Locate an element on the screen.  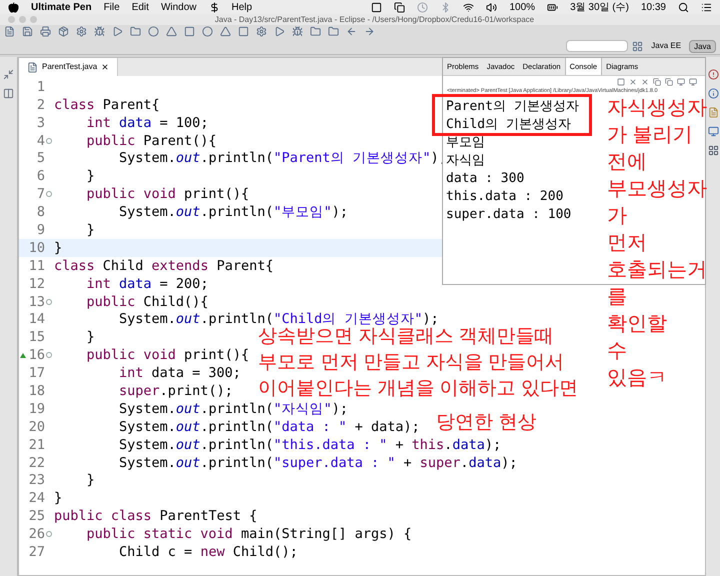
annotation-text: 호출되는거 is located at coordinates (657, 270).